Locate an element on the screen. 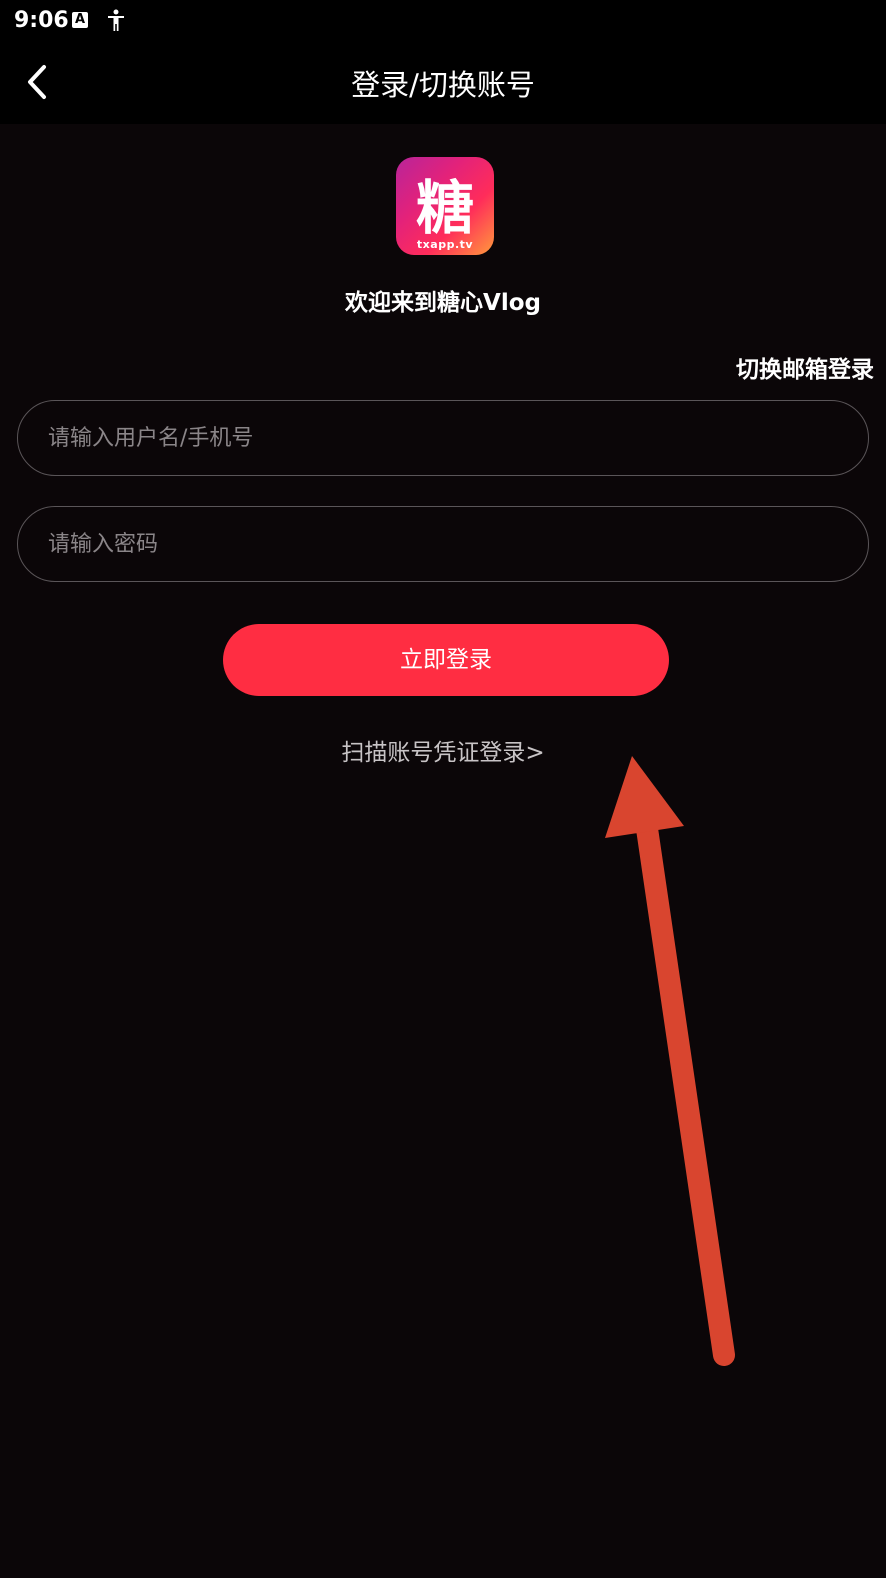  logo-glyph: 糖 is located at coordinates (444, 208).